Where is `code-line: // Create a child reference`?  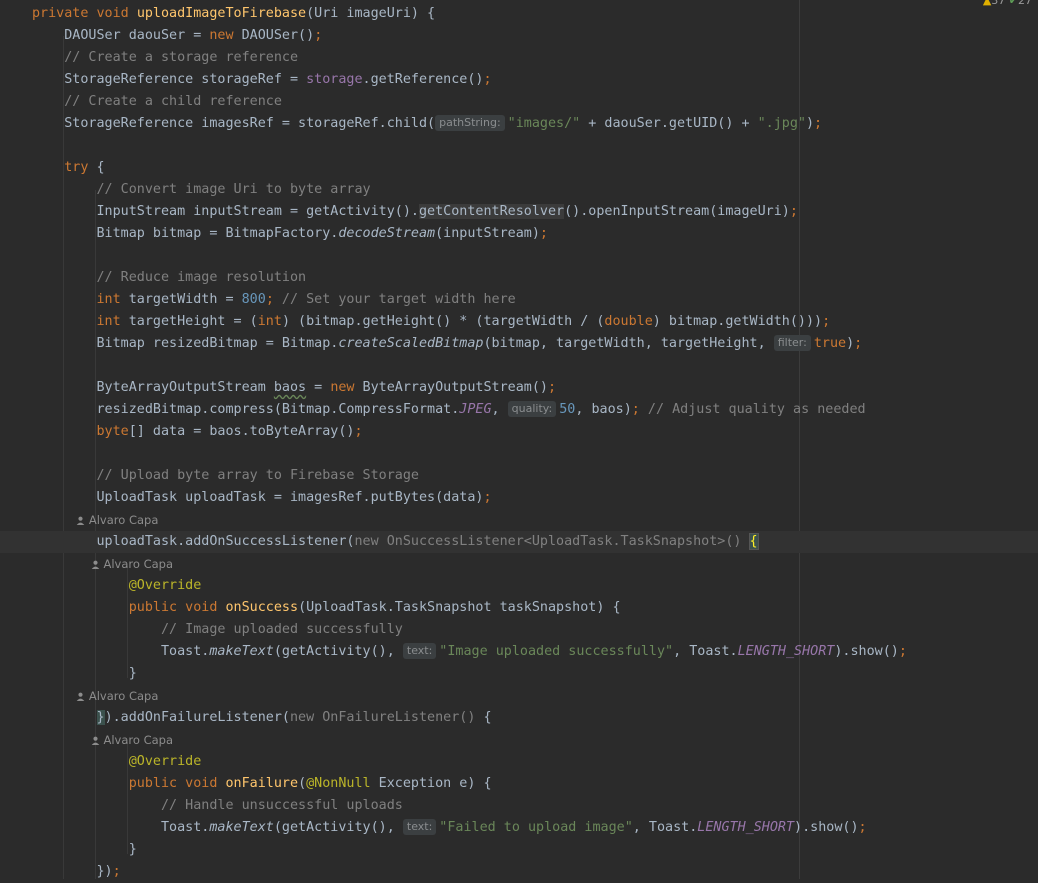
code-line: // Create a child reference is located at coordinates (173, 101).